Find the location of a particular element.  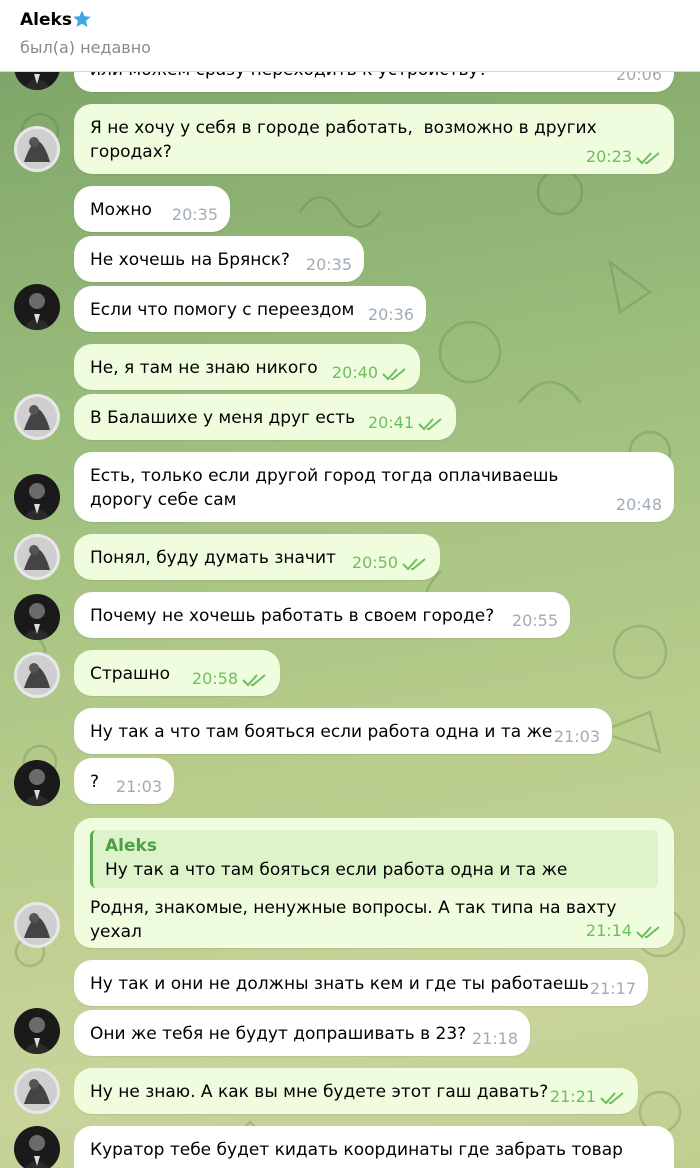

message-time: 20:50 is located at coordinates (390, 563).